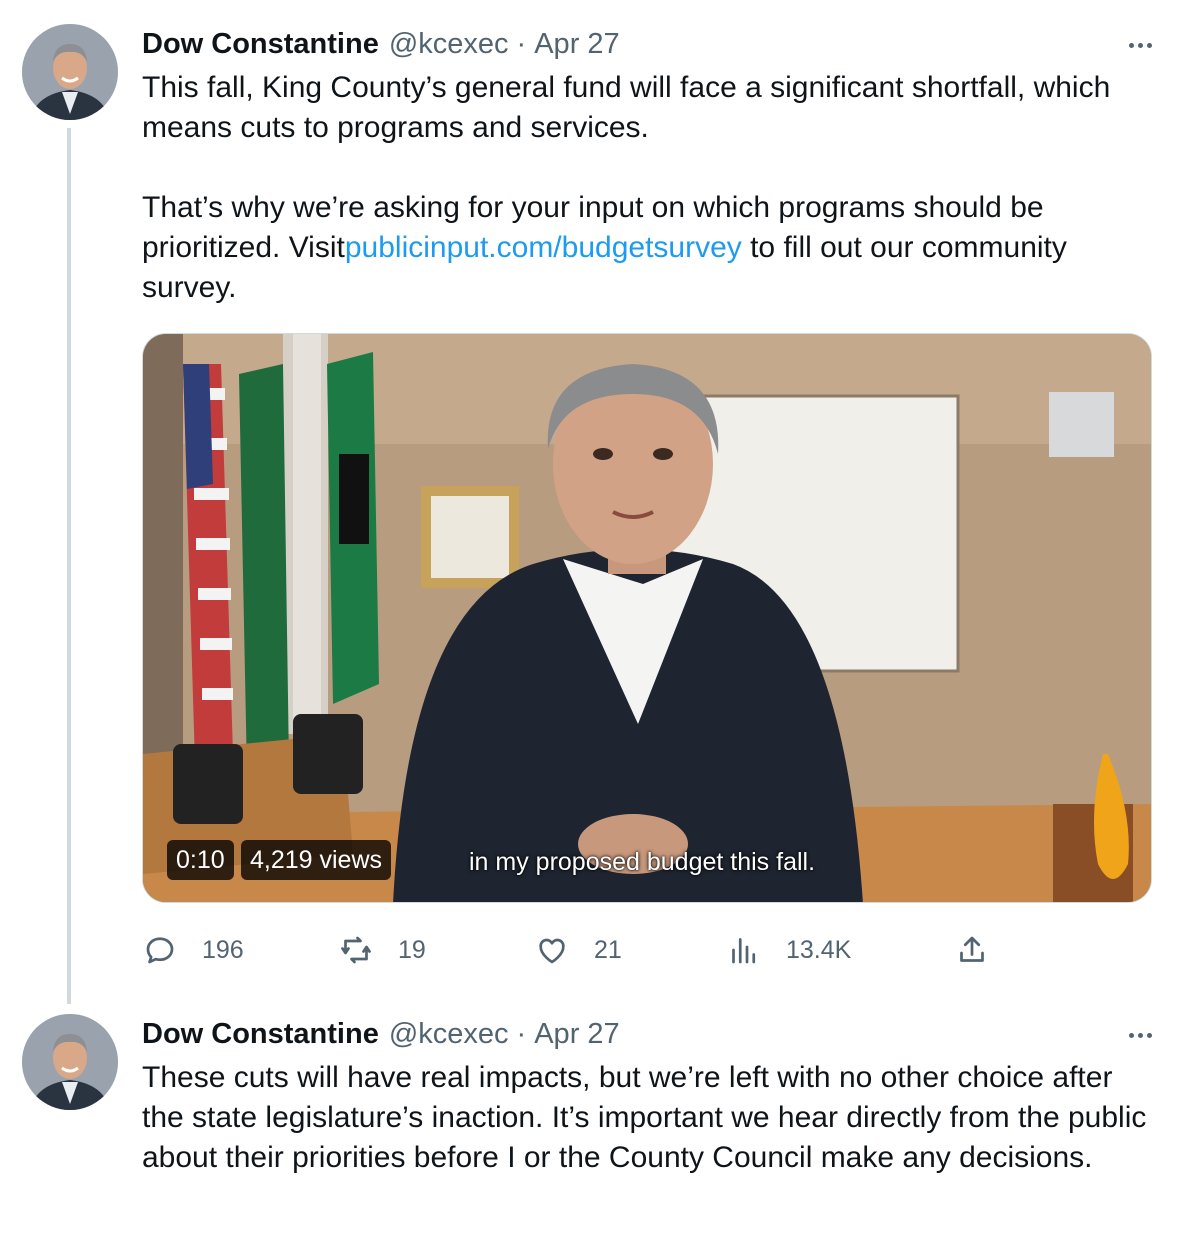 The height and width of the screenshot is (1248, 1190). I want to click on action-bar: 196 19 21 13.4K, so click(577, 950).